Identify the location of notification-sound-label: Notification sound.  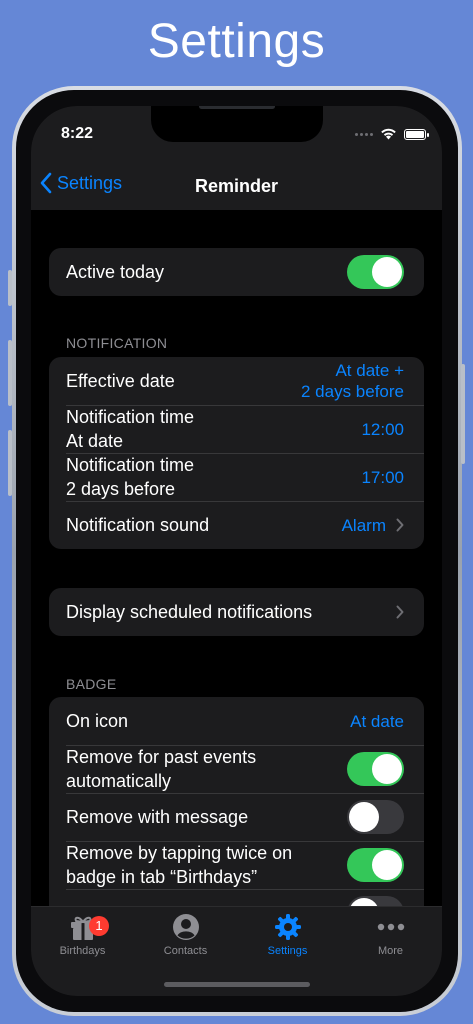
(138, 525).